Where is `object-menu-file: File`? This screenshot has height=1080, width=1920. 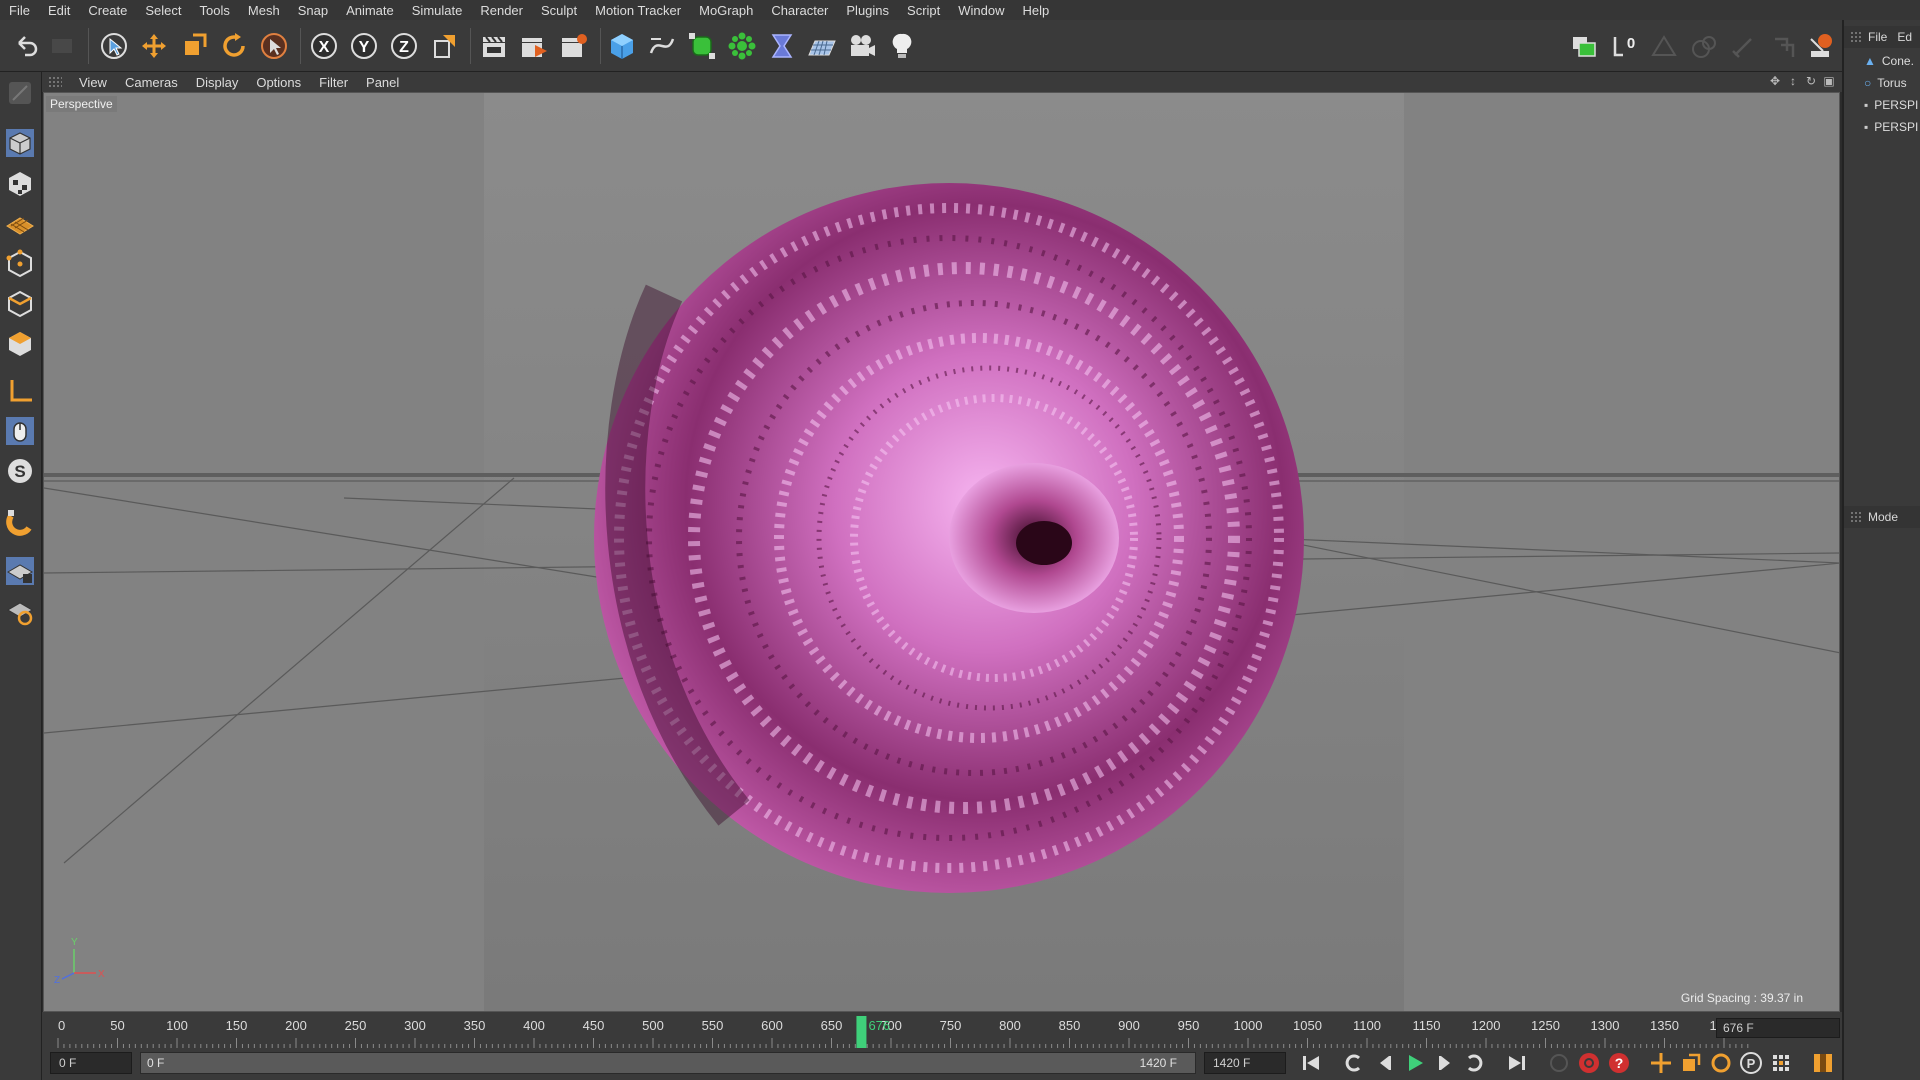 object-menu-file: File is located at coordinates (1877, 37).